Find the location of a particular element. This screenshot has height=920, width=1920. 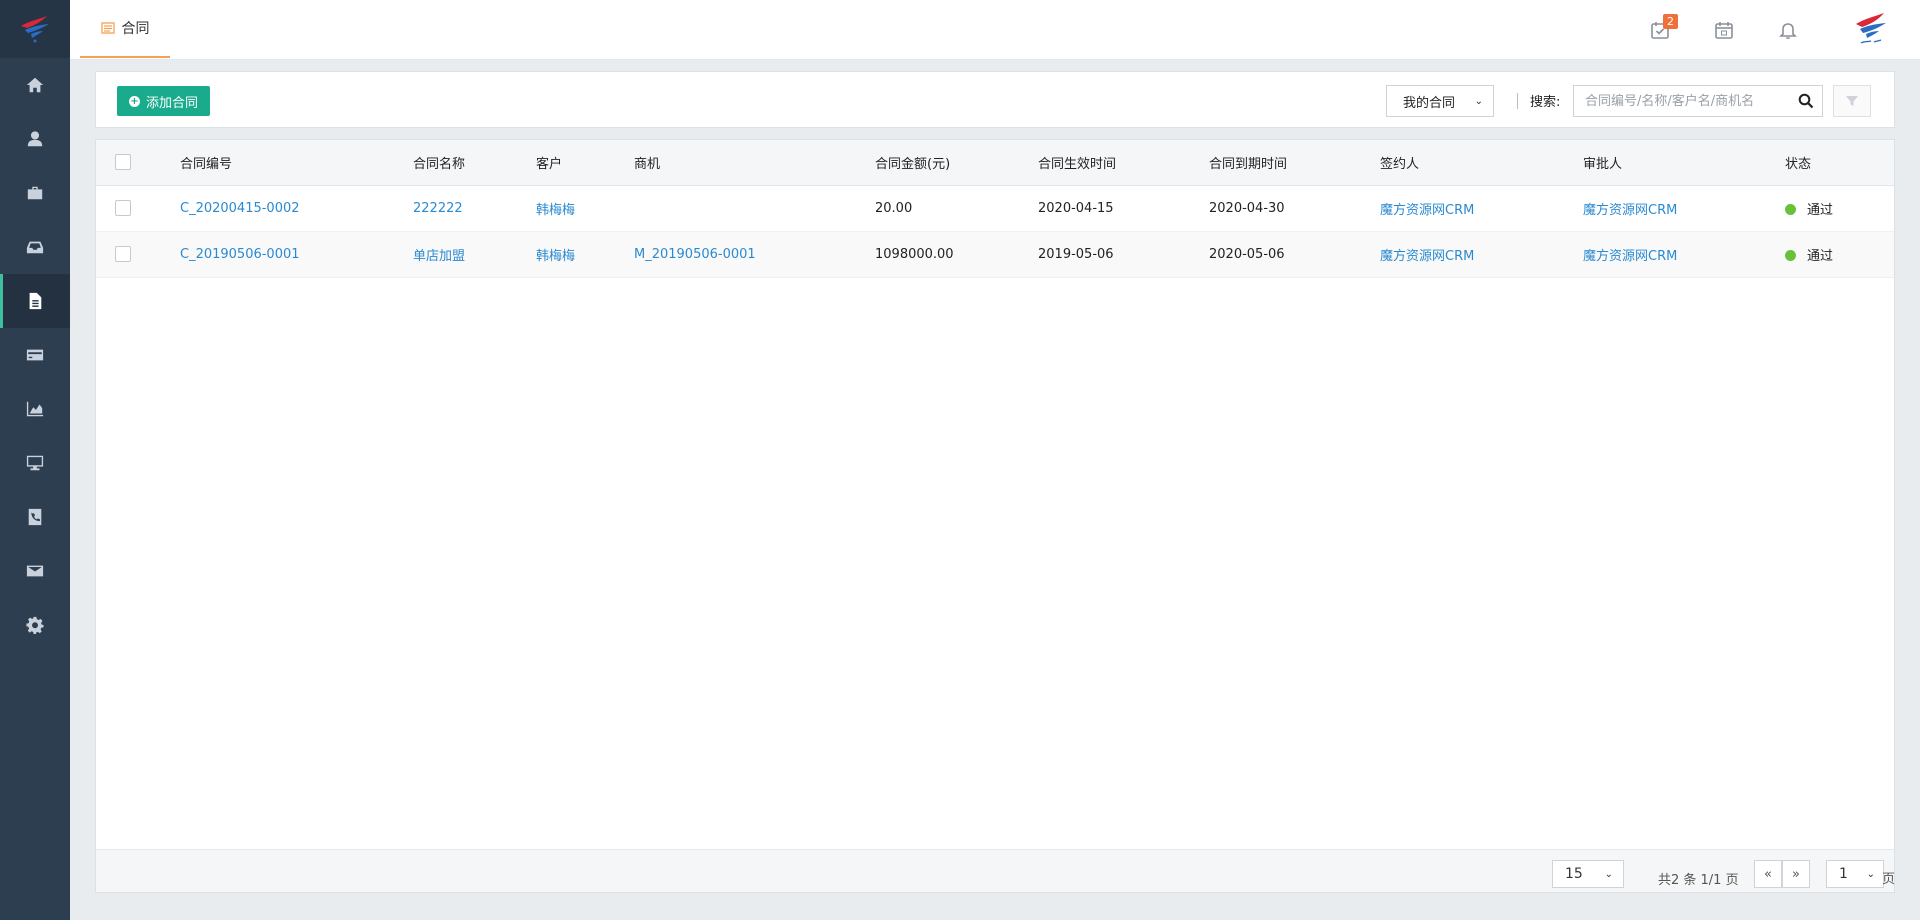

monitor-icon is located at coordinates (35, 463).